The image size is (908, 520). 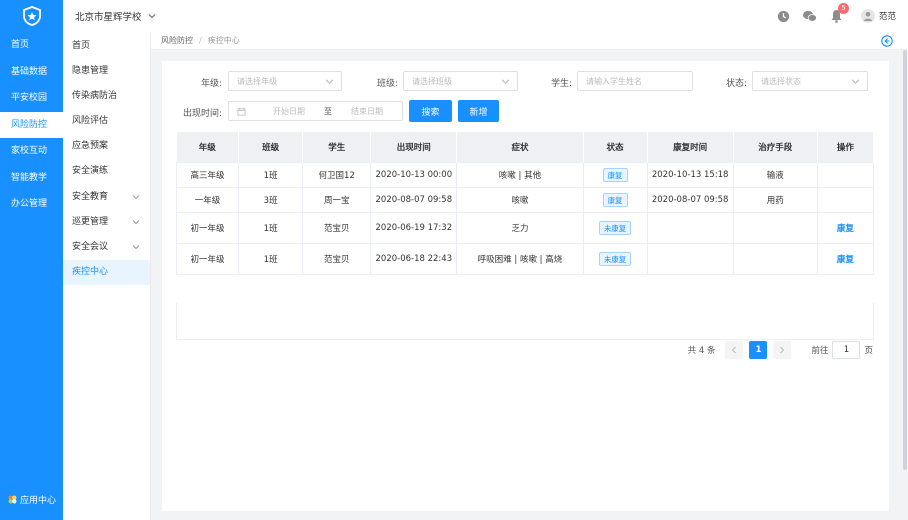 I want to click on sidebar-item-6: 办公管理, so click(x=31, y=204).